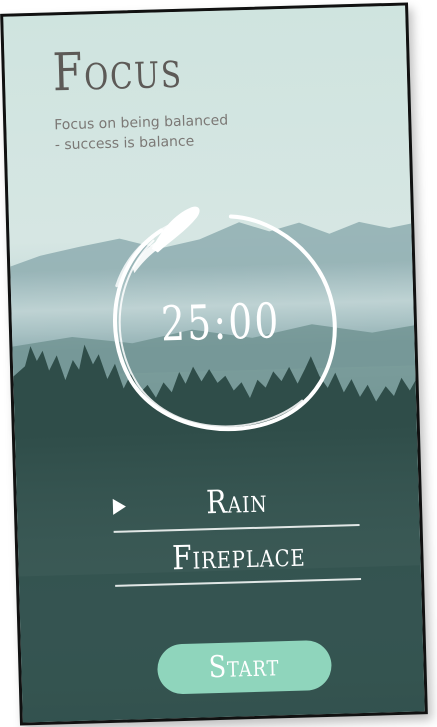 The height and width of the screenshot is (727, 437). I want to click on app-title: Focus, so click(117, 71).